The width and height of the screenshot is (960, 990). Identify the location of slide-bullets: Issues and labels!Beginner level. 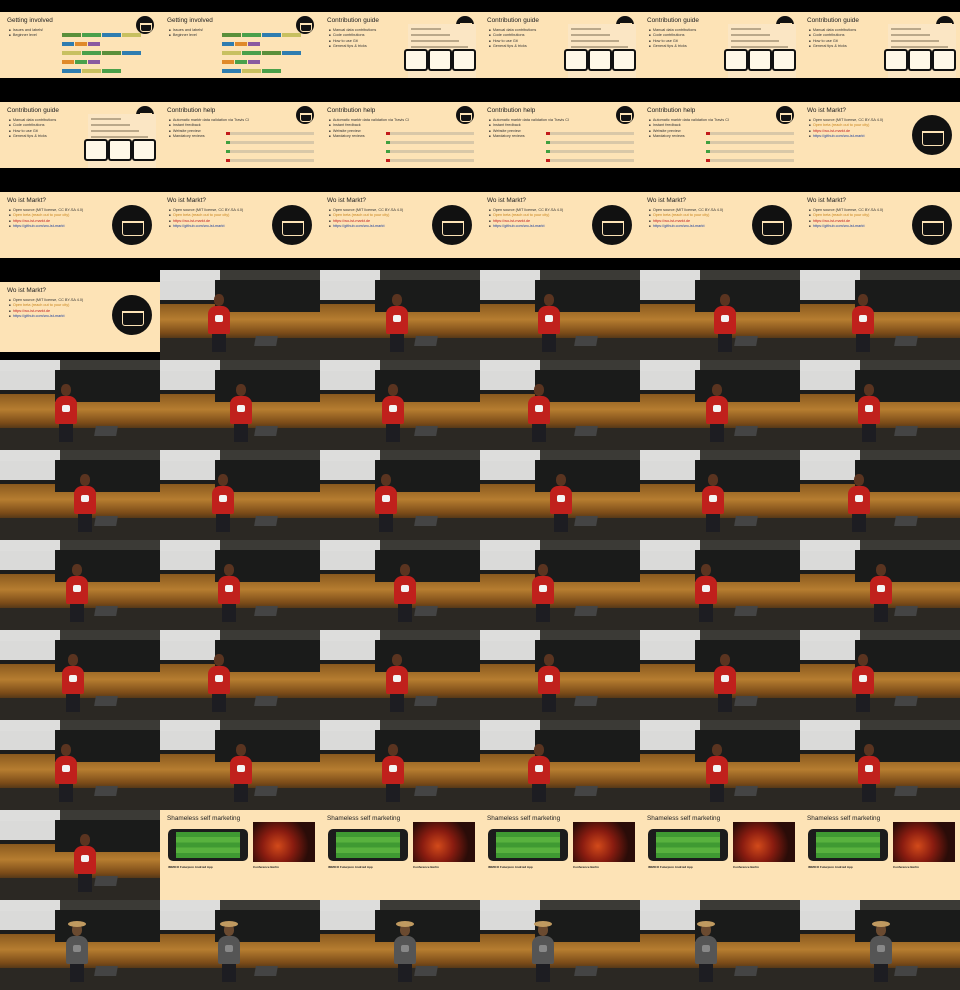
(26, 33).